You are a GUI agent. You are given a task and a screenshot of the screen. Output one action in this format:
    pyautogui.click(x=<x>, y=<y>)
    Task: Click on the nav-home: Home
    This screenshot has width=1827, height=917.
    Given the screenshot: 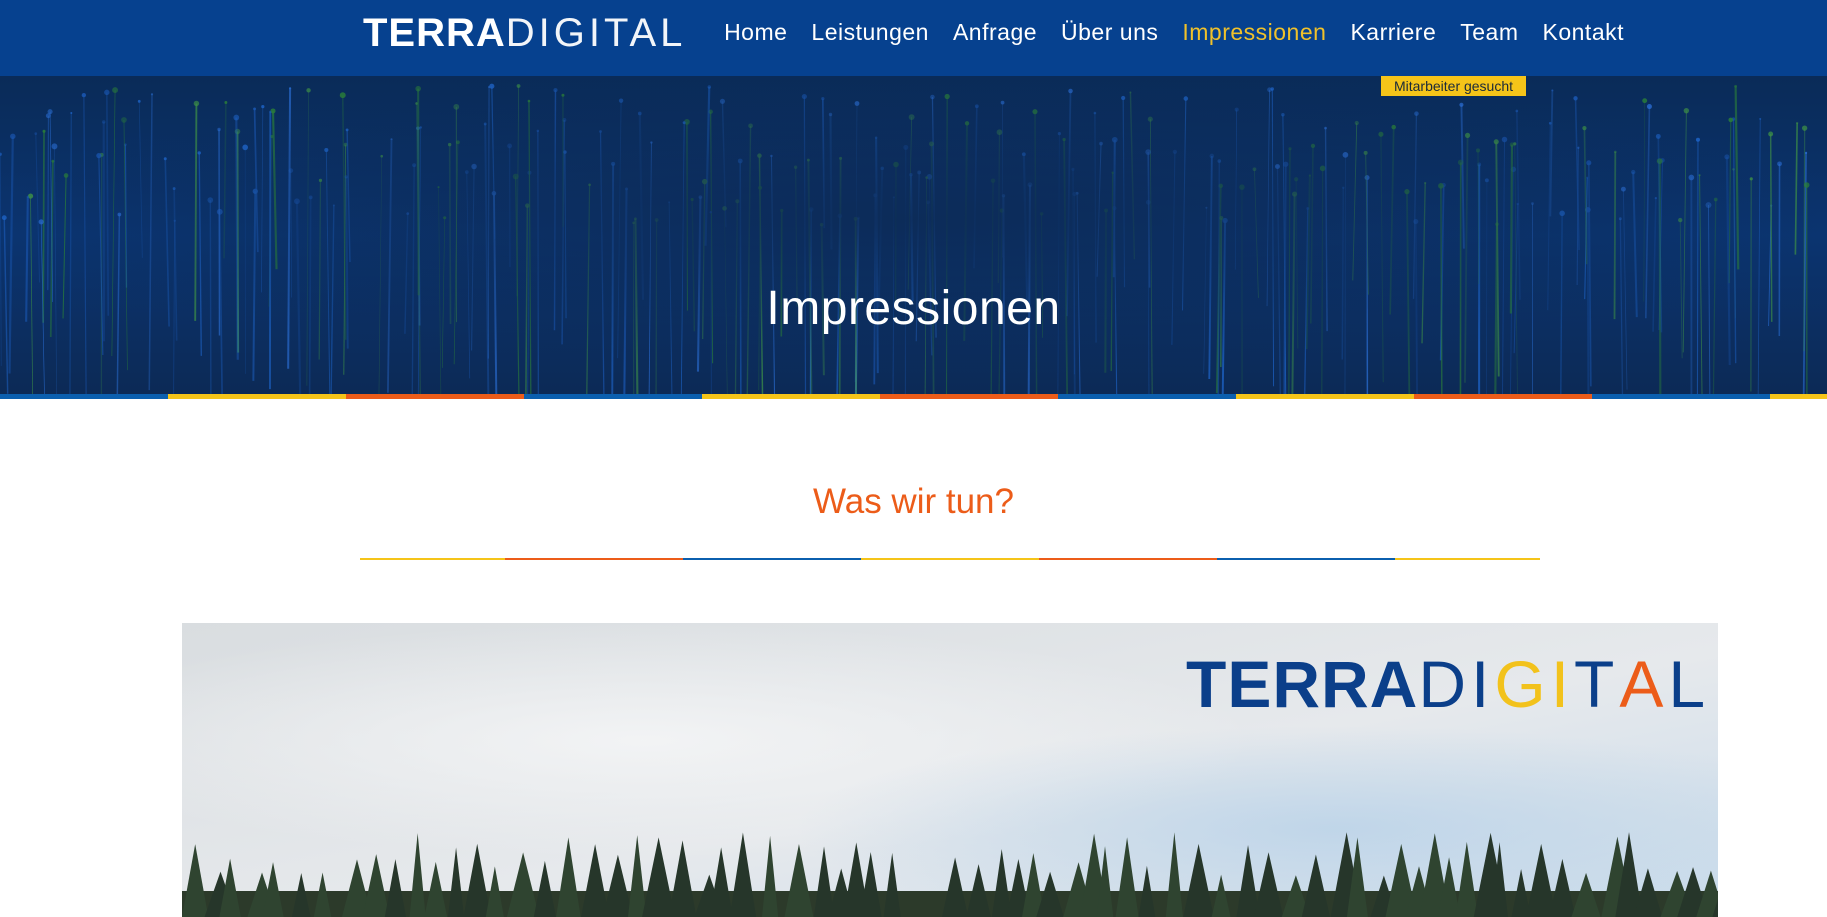 What is the action you would take?
    pyautogui.click(x=755, y=32)
    